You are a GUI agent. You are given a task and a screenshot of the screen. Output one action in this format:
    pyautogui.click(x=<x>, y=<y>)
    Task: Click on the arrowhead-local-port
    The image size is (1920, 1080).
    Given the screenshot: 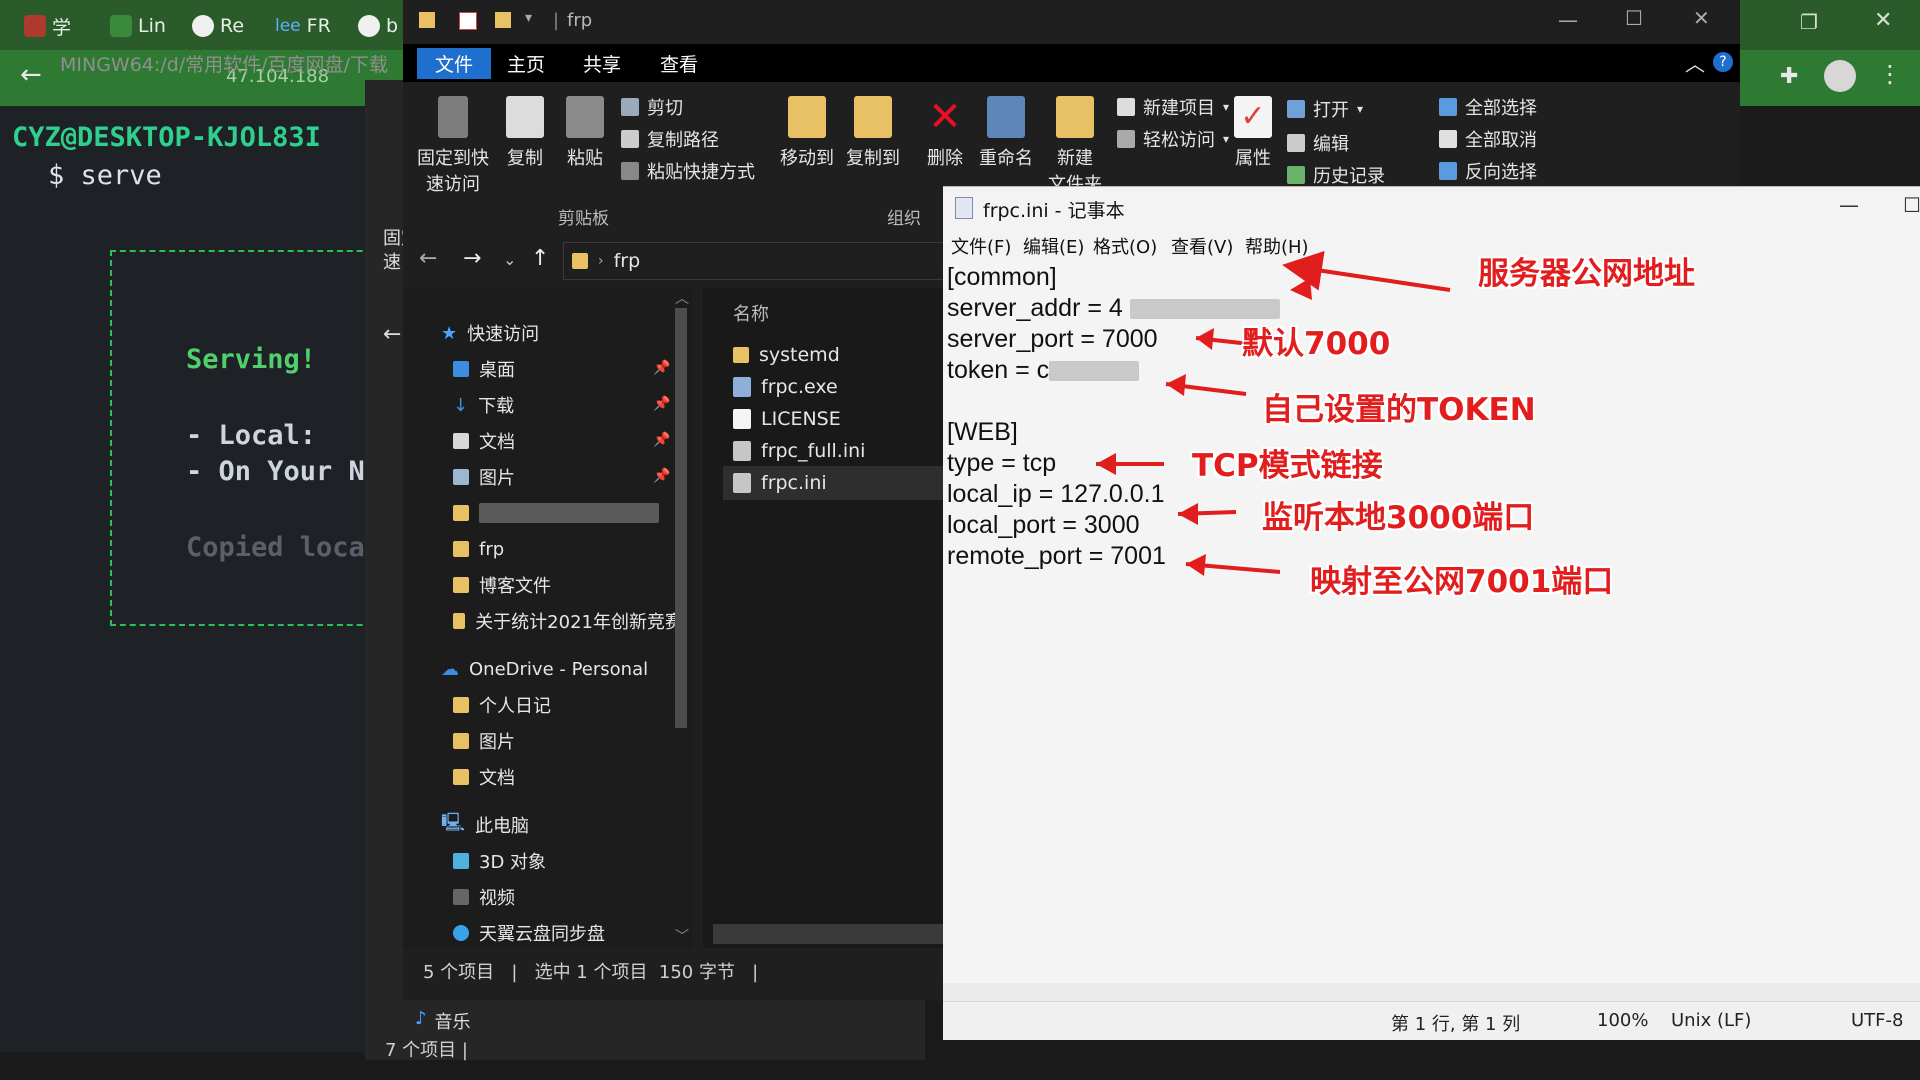 What is the action you would take?
    pyautogui.click(x=1188, y=514)
    